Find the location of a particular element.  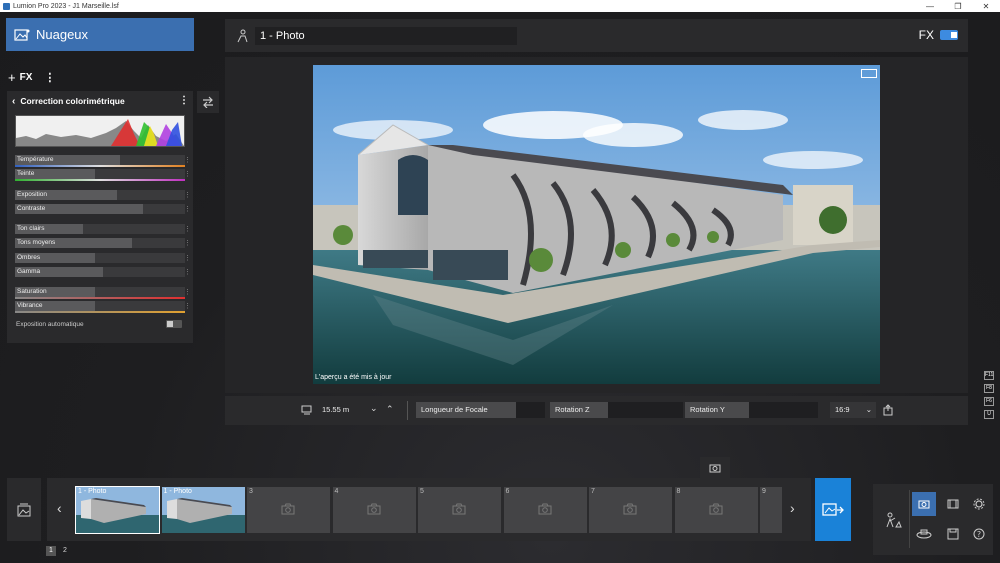

save-button is located at coordinates (953, 534).